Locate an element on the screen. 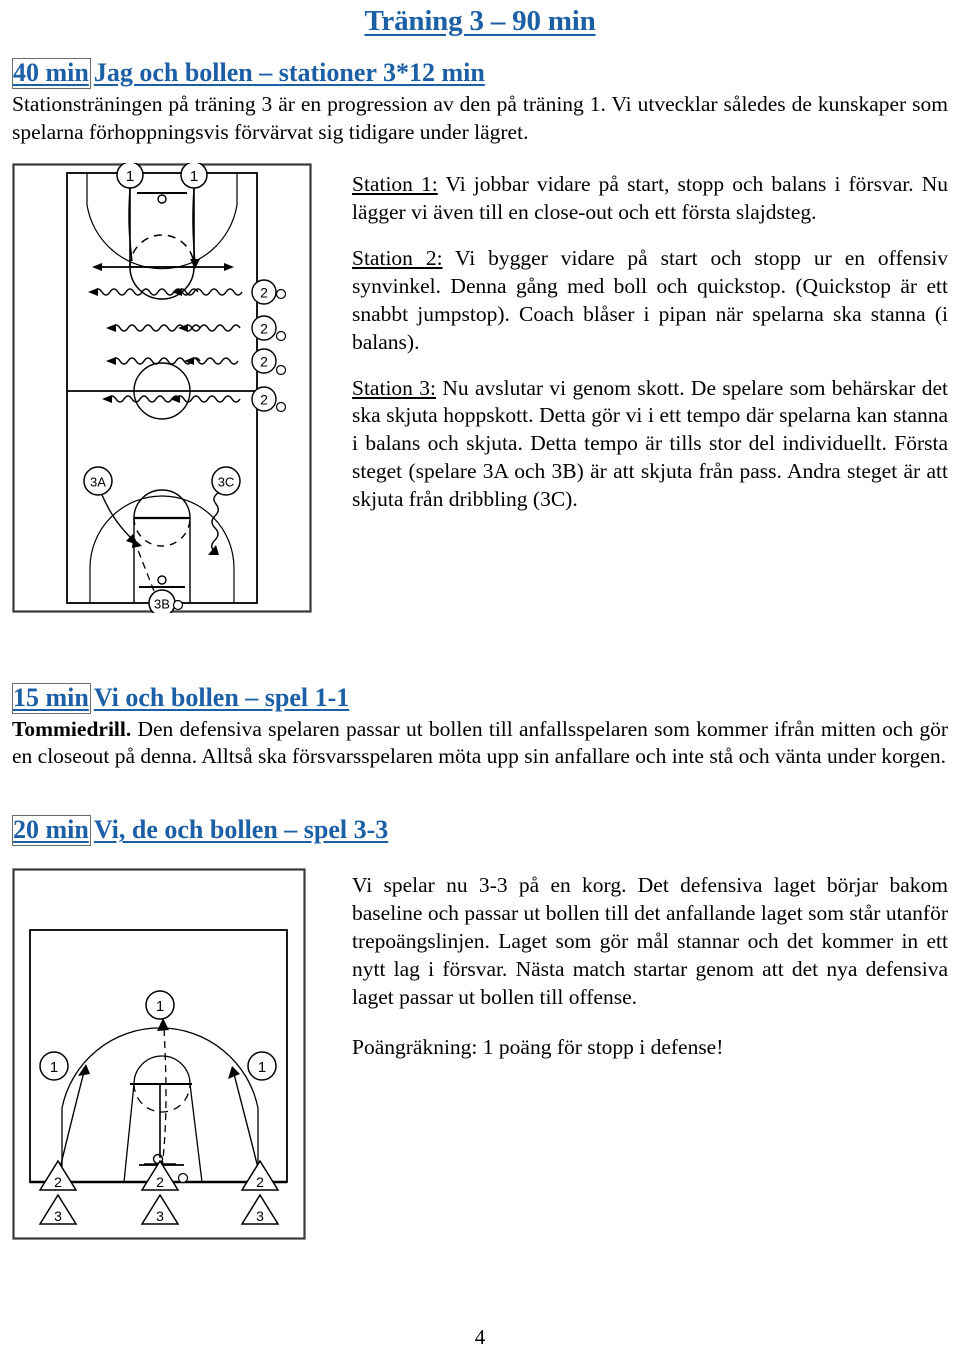 The width and height of the screenshot is (960, 1364). player-marker-1-right: 1 is located at coordinates (194, 175).